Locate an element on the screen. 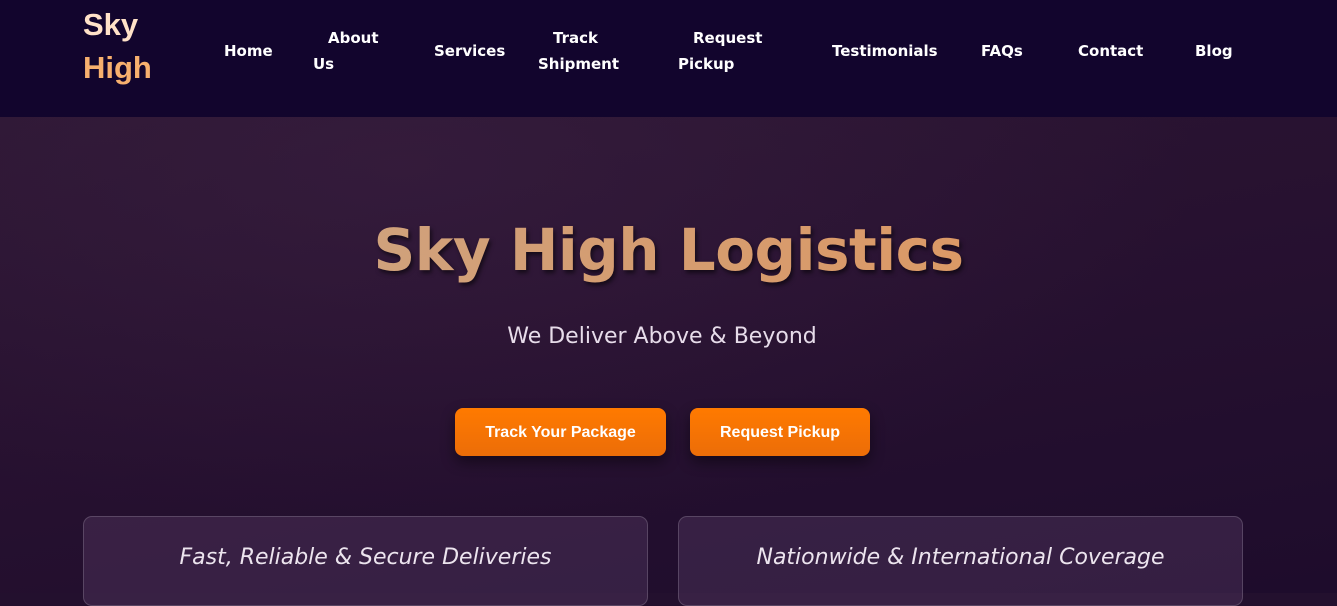 This screenshot has height=606, width=1337. nav-link-faqs: FAQs is located at coordinates (1002, 51).